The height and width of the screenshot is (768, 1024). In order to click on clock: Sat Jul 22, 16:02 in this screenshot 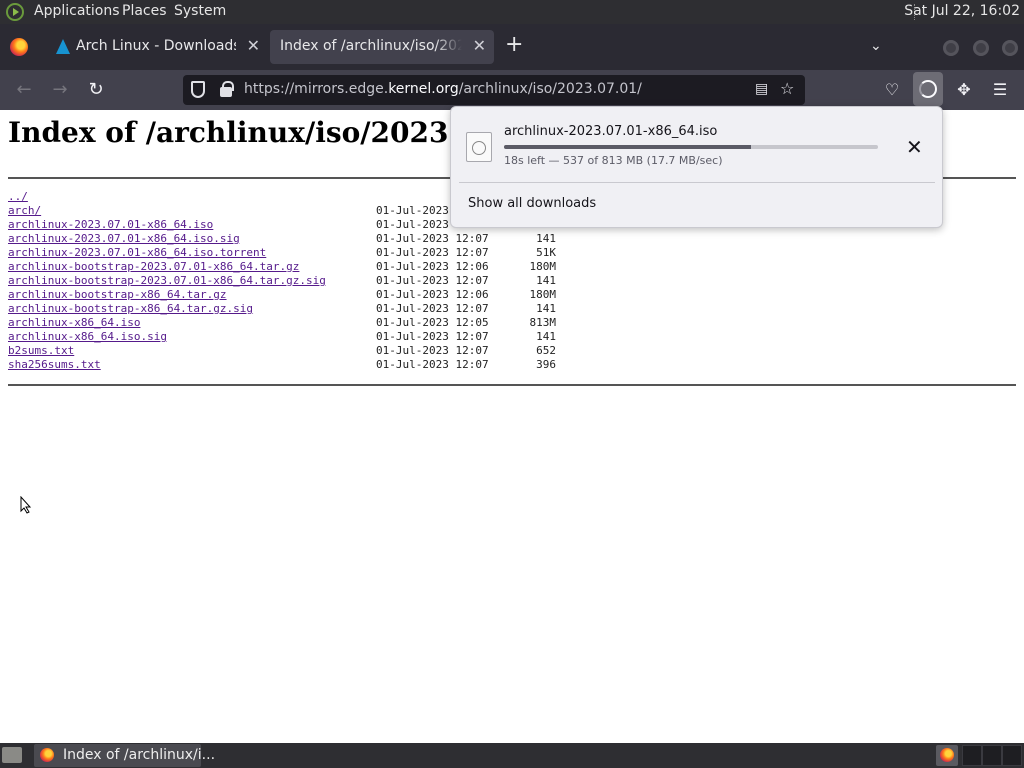, I will do `click(962, 11)`.